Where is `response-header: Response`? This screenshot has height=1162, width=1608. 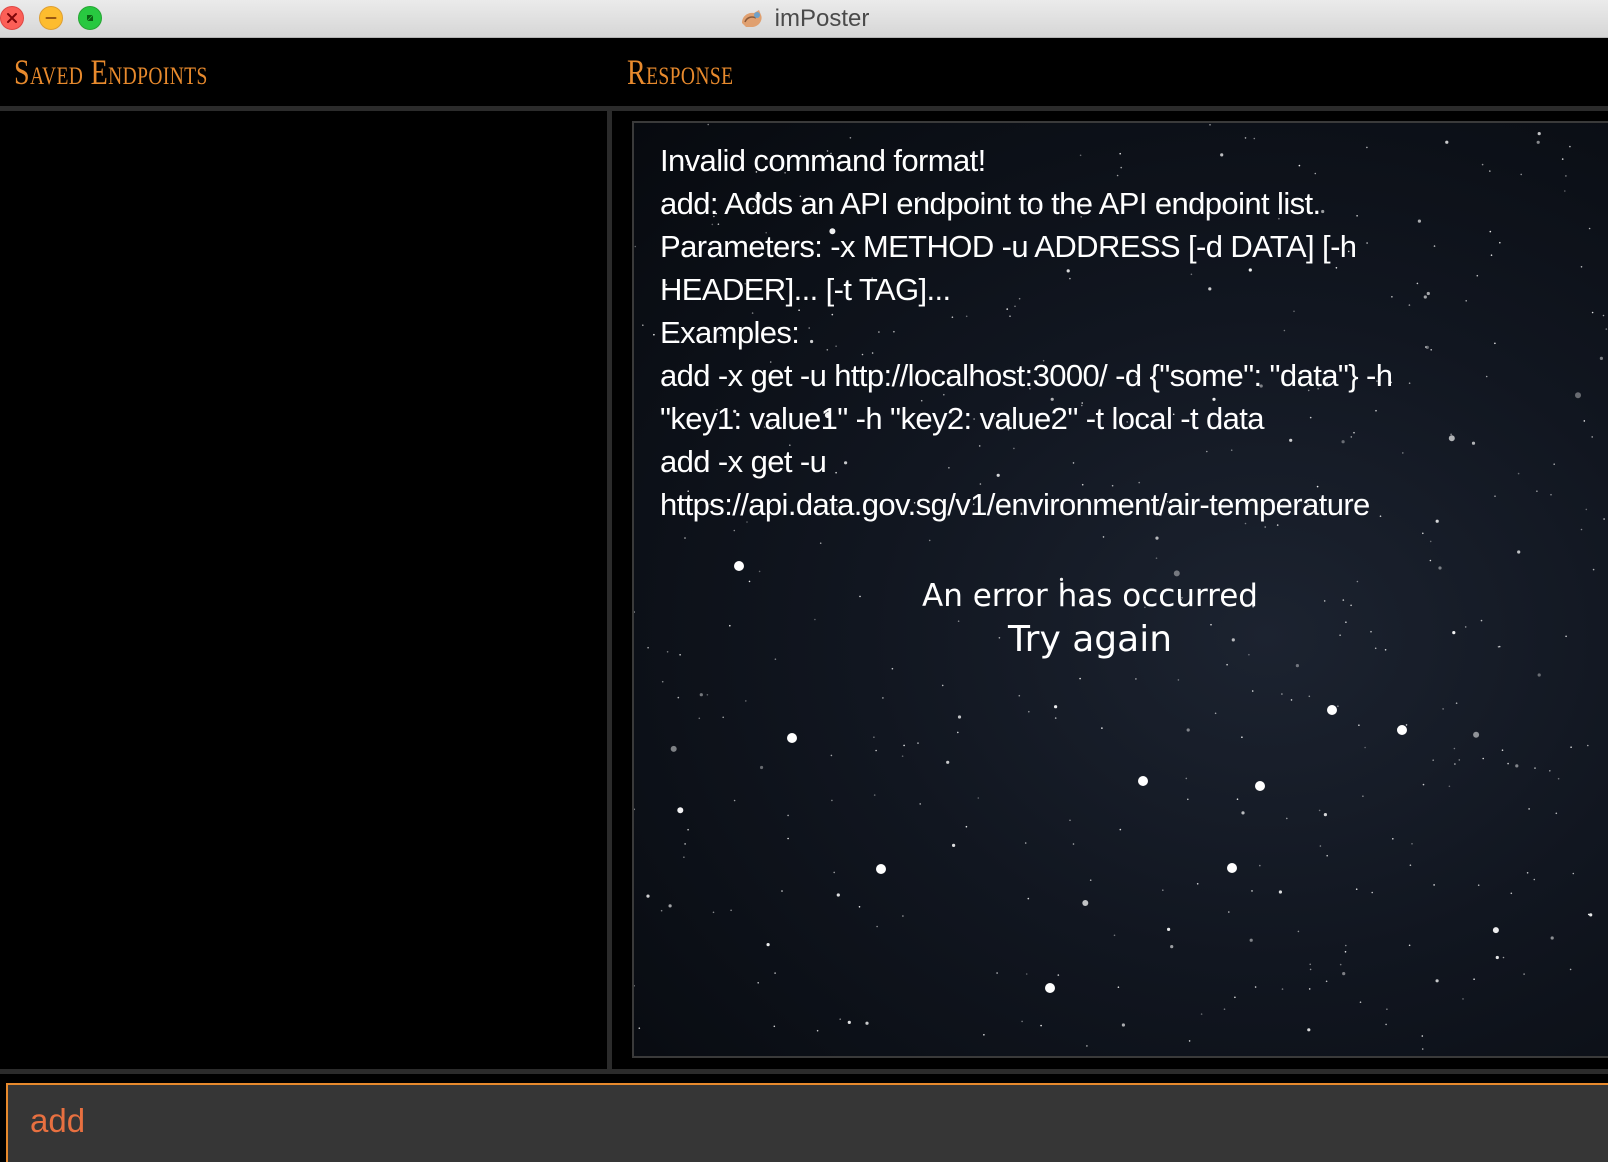
response-header: Response is located at coordinates (680, 72).